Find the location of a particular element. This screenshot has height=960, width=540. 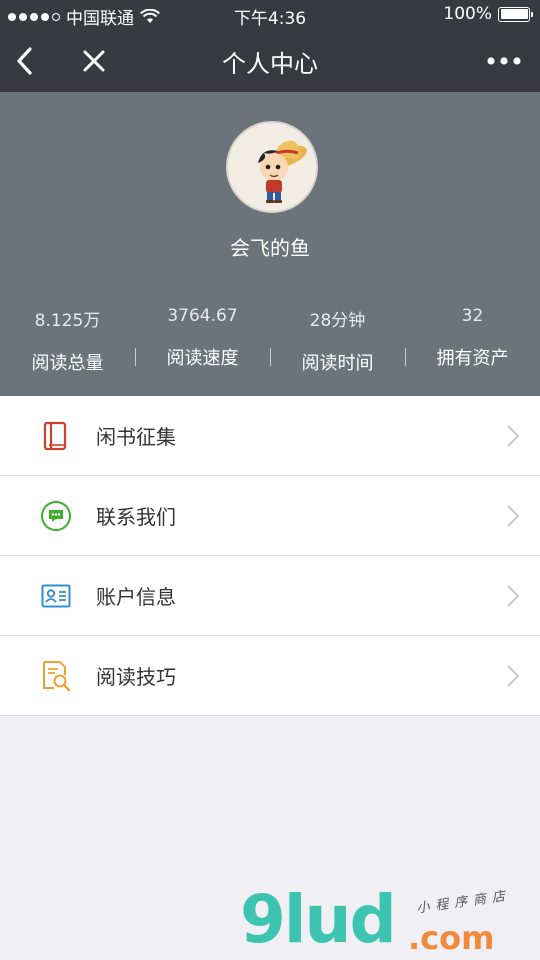

menu-item-book-collection: 闲书征集 is located at coordinates (270, 436).